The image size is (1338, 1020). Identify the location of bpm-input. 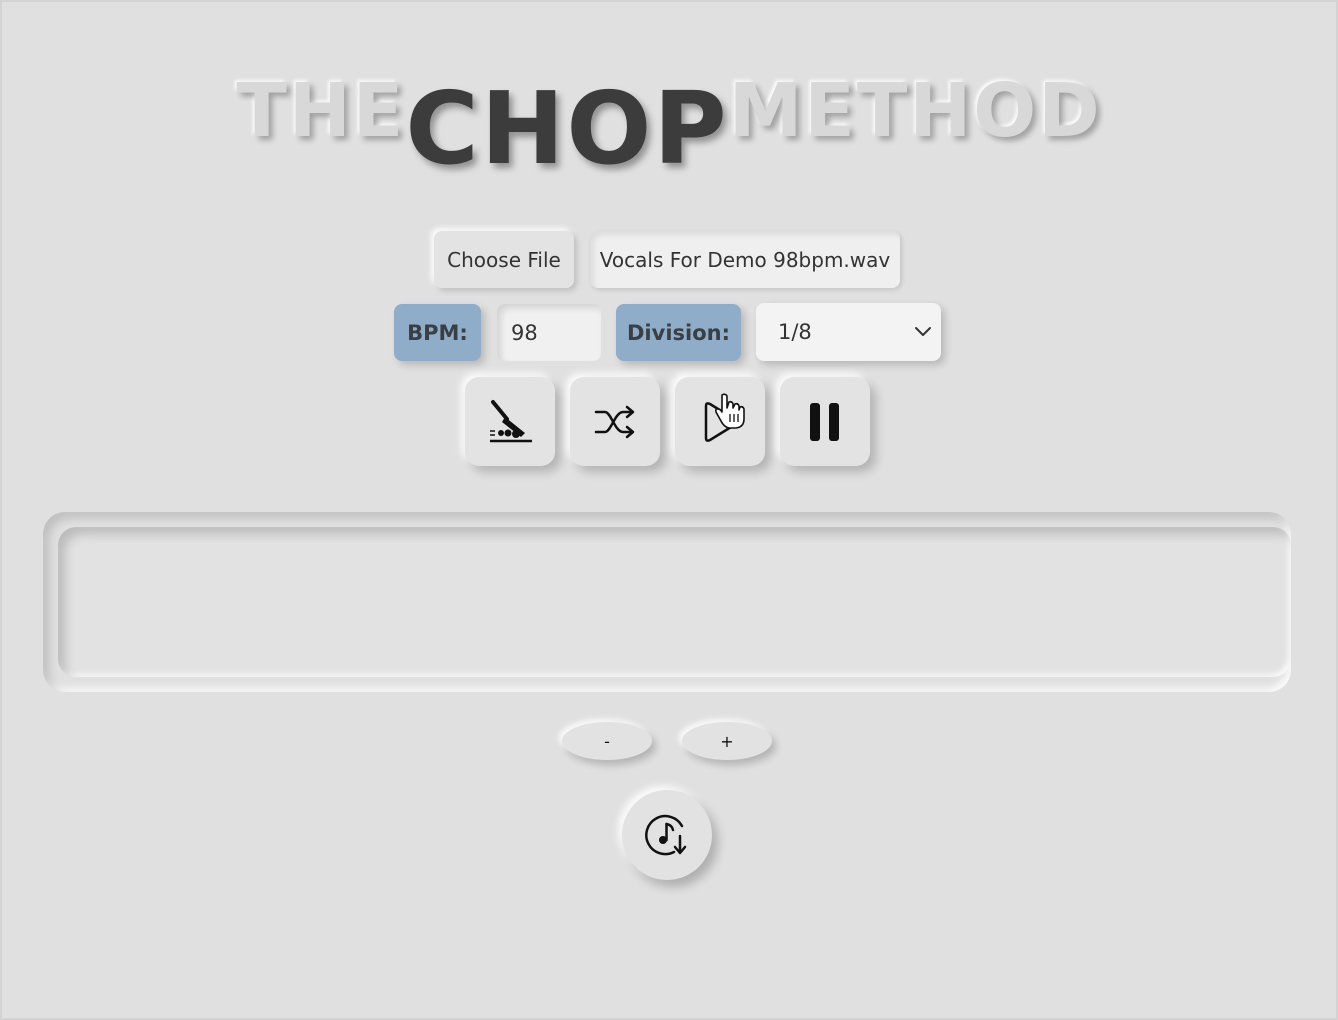
(549, 332).